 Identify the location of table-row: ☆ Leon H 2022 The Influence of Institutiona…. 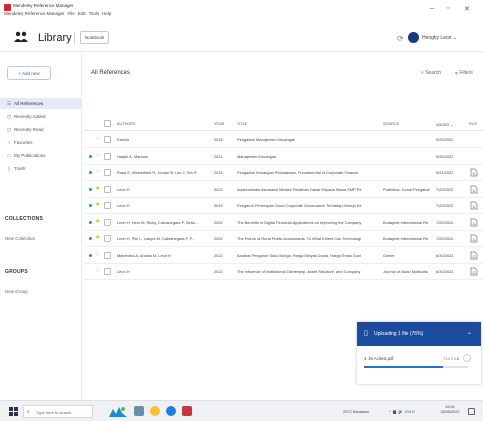
(283, 272).